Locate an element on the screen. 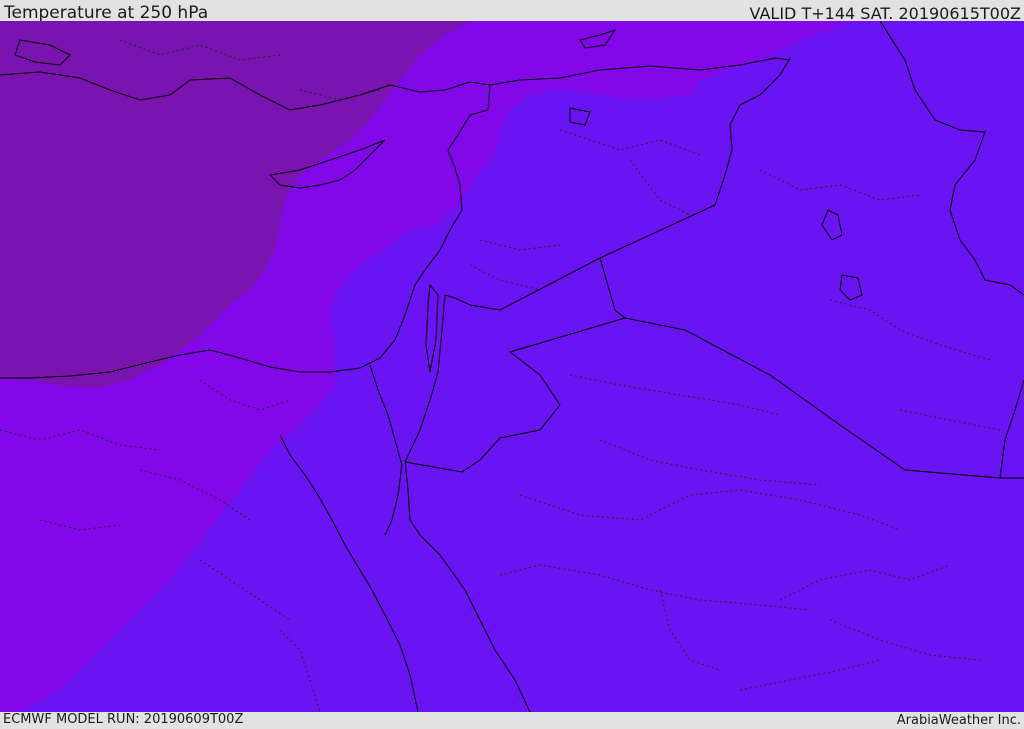 The height and width of the screenshot is (729, 1024). map-title: Temperature at 250 hPa is located at coordinates (106, 13).